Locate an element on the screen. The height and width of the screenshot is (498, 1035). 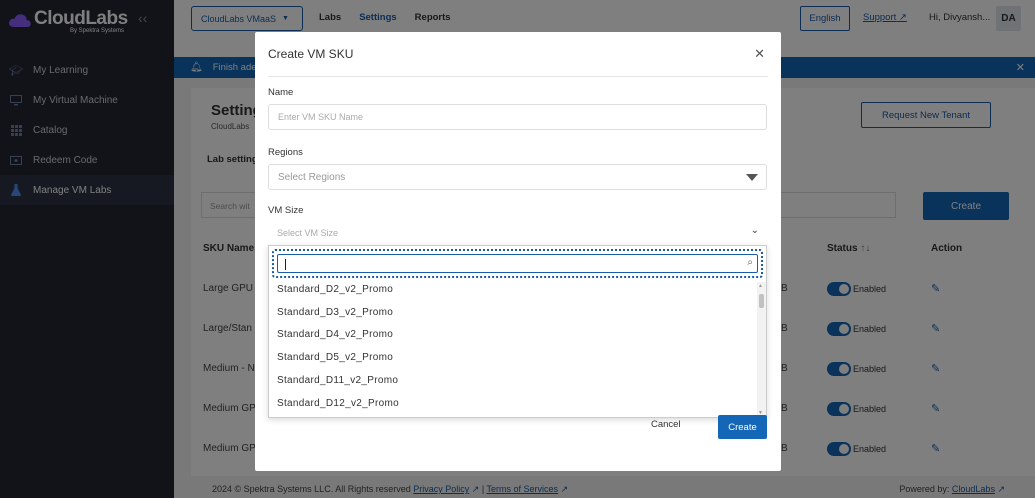
vm-sku-name-input: Enter VM SKU Name is located at coordinates (517, 117).